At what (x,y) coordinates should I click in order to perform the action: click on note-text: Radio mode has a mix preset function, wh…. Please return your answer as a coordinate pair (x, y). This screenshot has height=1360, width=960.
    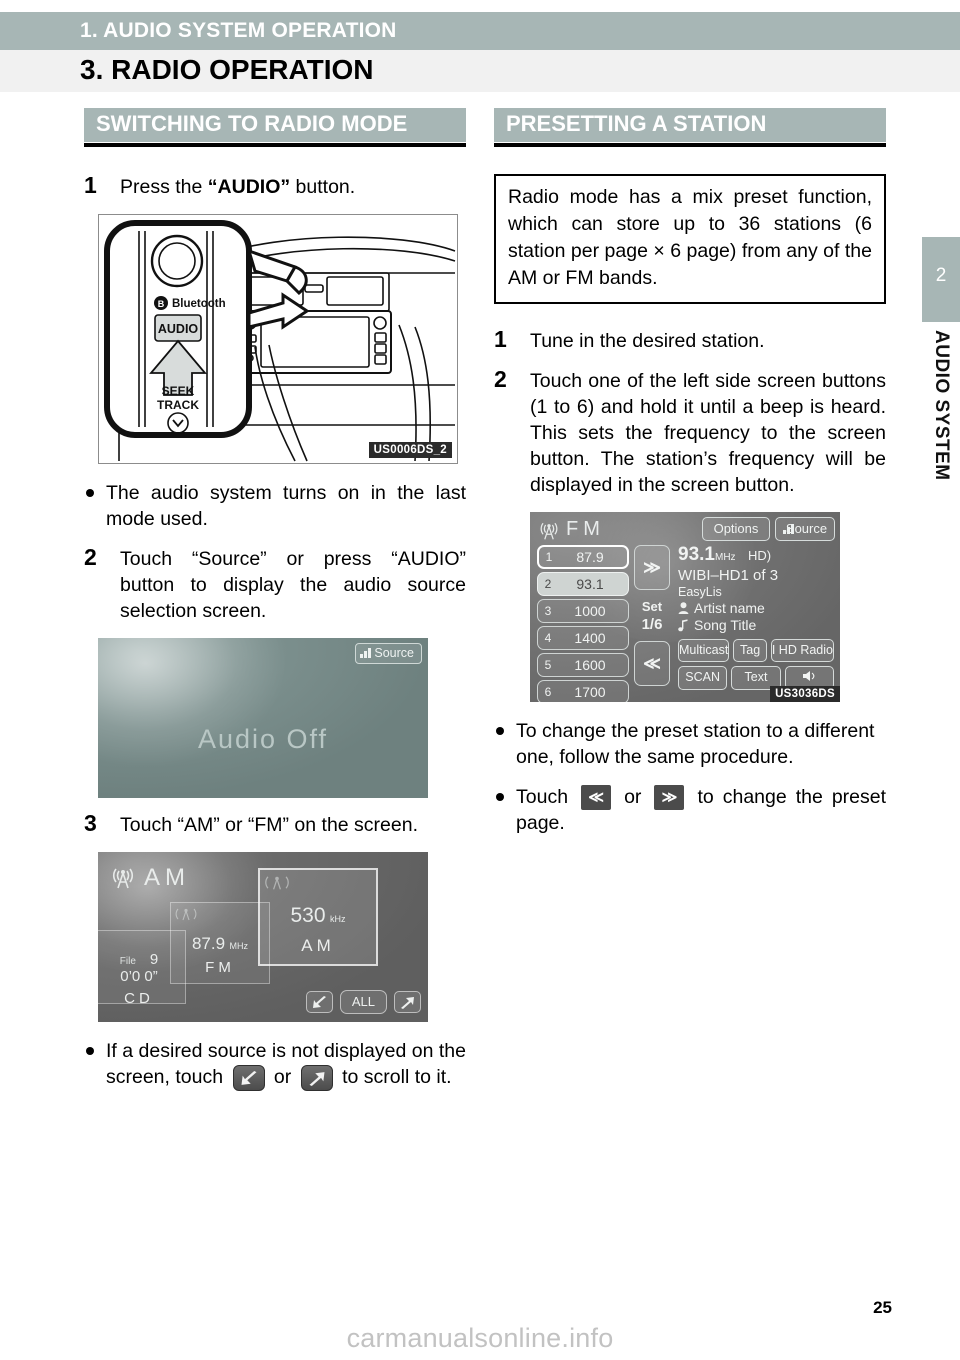
    Looking at the image, I should click on (690, 237).